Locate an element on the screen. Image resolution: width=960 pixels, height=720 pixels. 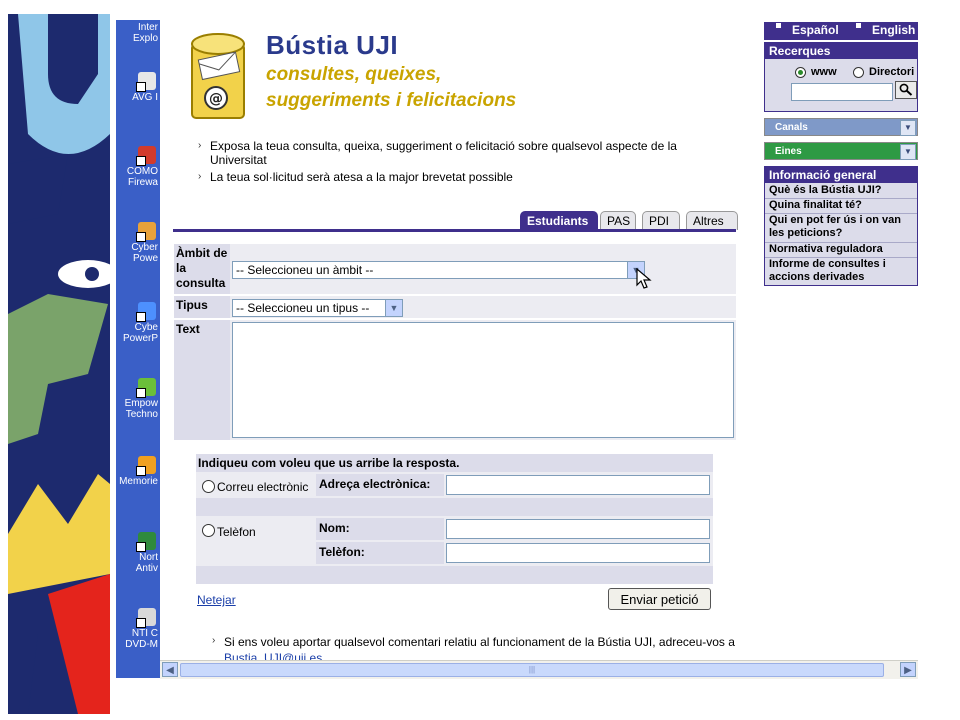
channels-dropdown-label: Canals is located at coordinates (791, 127).